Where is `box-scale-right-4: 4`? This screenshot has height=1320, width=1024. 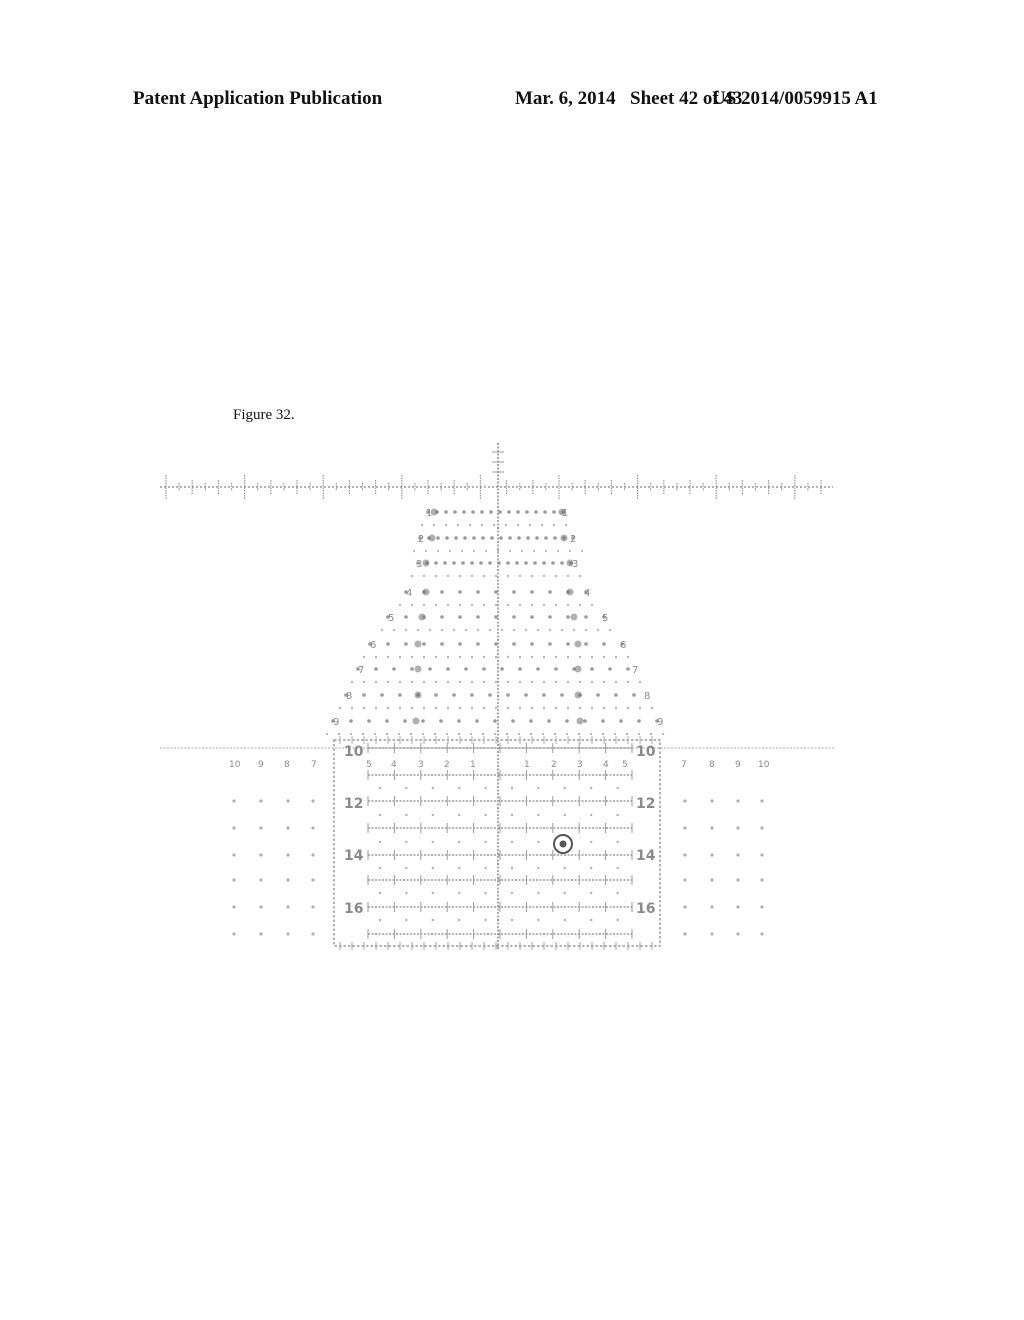
box-scale-right-4: 4 is located at coordinates (606, 765).